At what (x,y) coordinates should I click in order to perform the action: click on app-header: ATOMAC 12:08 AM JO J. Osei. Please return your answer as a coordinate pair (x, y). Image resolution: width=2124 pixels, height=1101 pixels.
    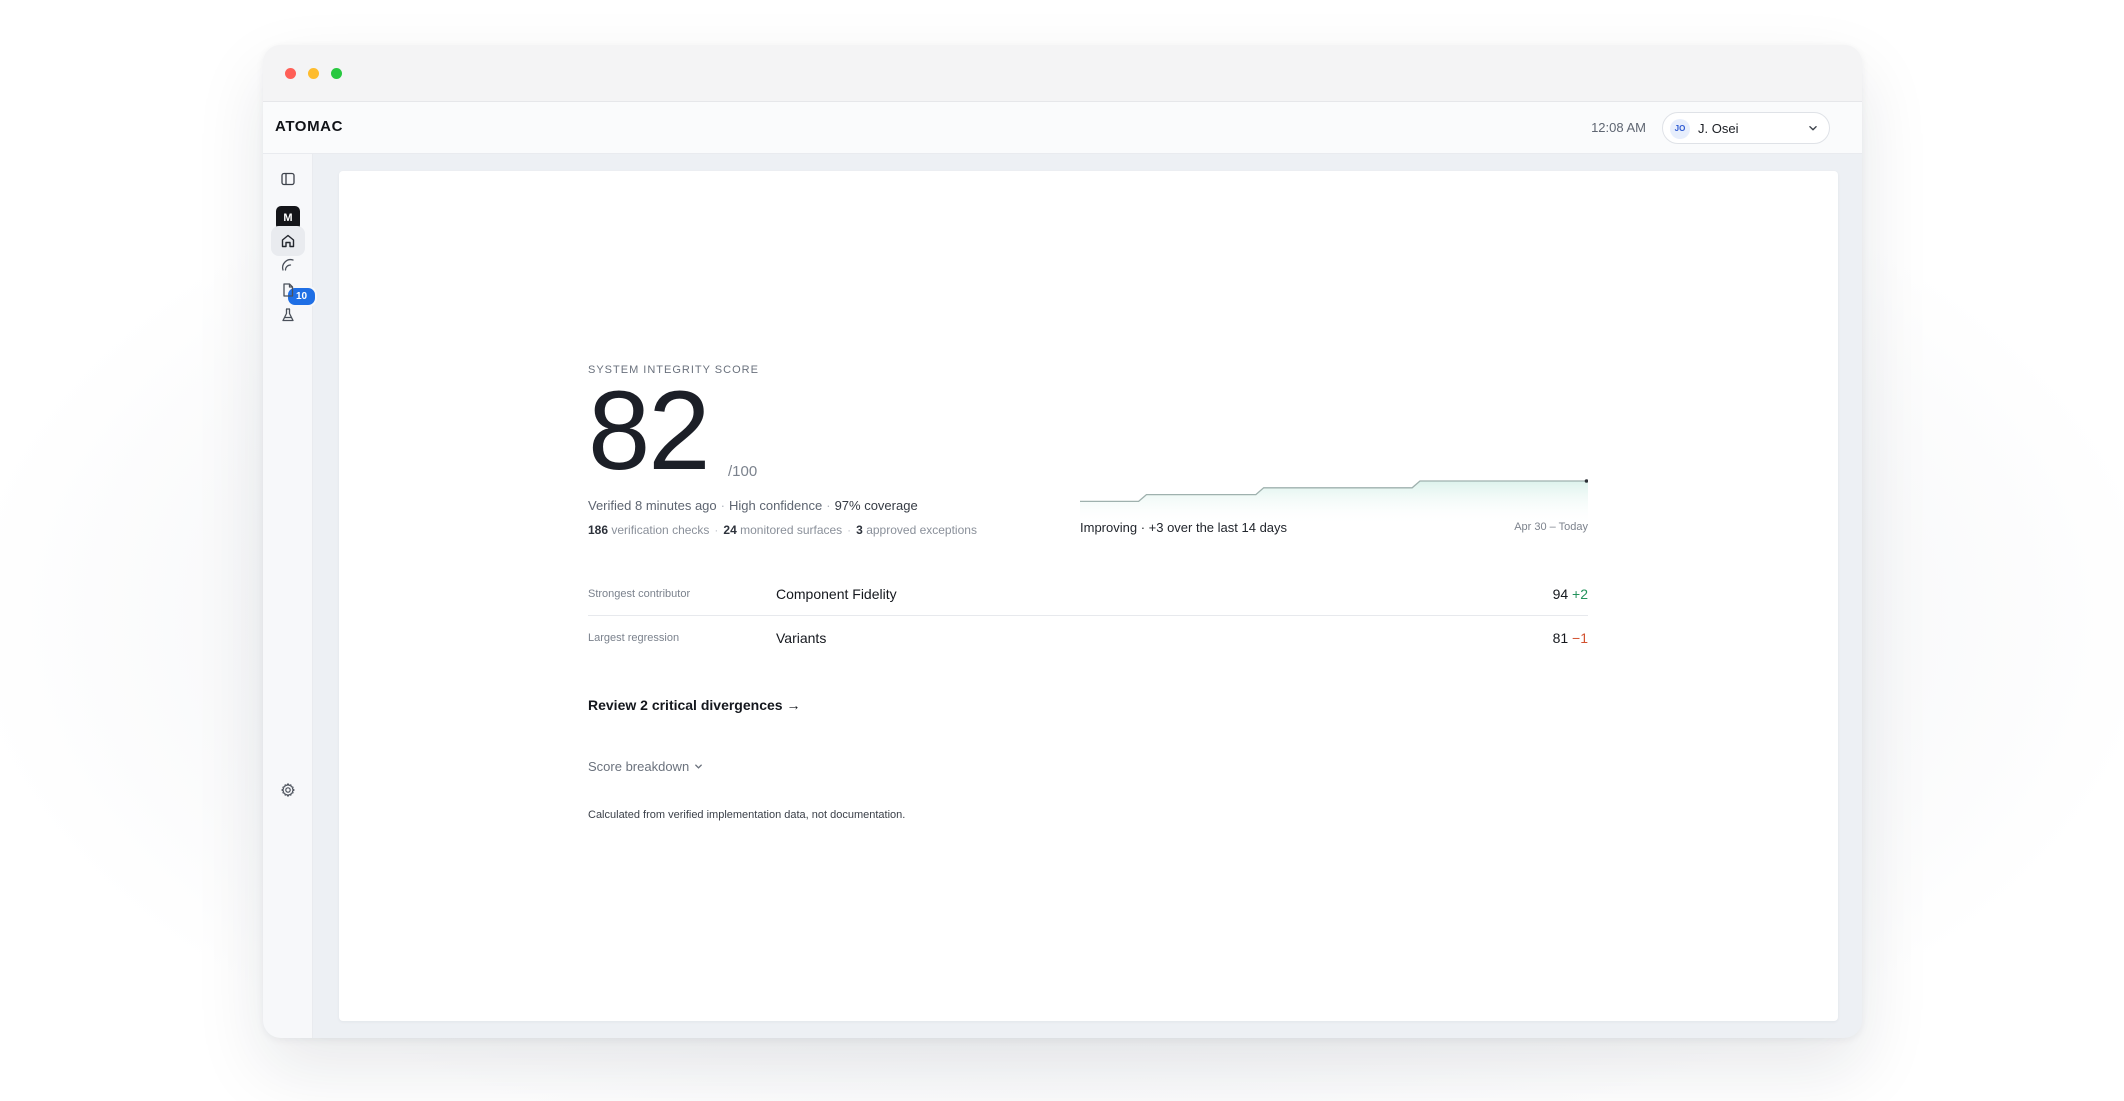
    Looking at the image, I should click on (1062, 128).